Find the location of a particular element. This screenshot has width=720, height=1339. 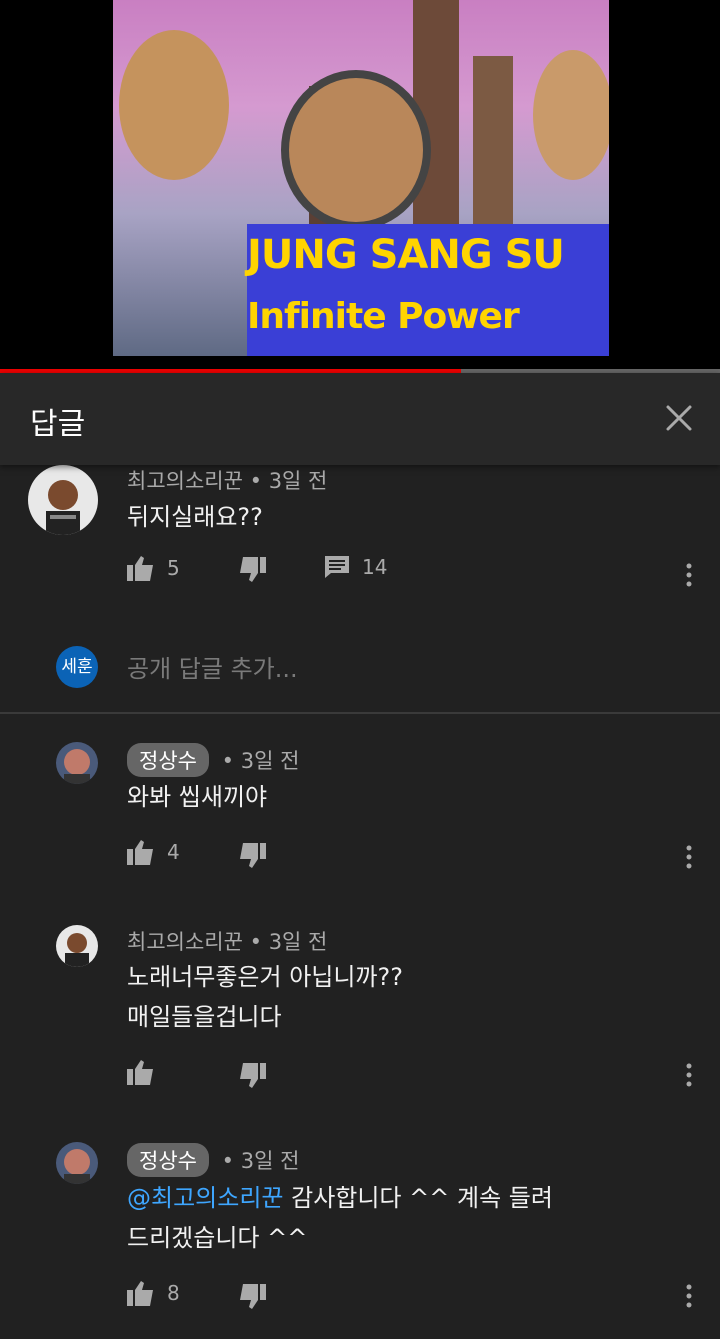

close-icon is located at coordinates (679, 418).